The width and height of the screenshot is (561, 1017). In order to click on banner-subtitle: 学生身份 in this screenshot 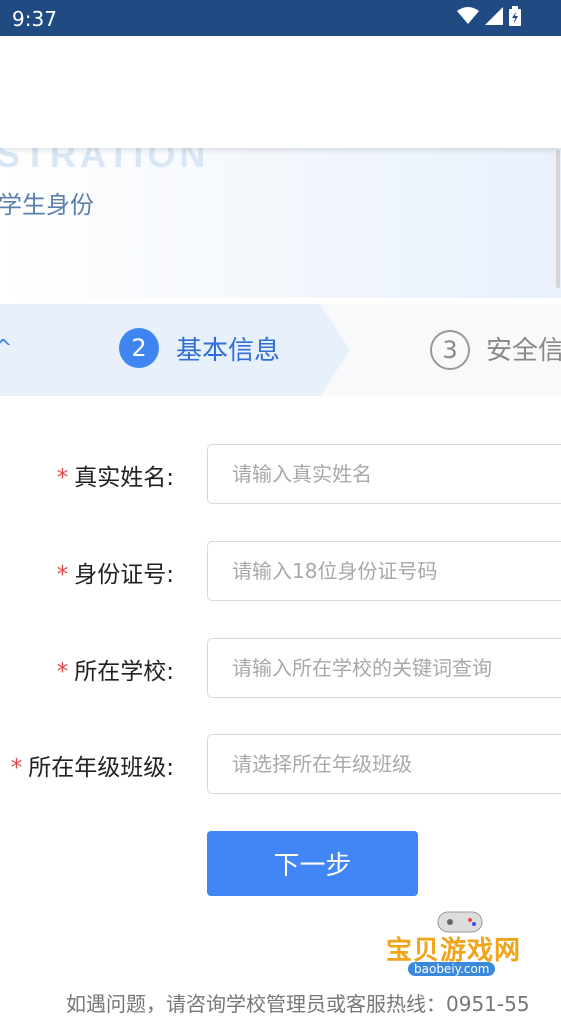, I will do `click(47, 205)`.